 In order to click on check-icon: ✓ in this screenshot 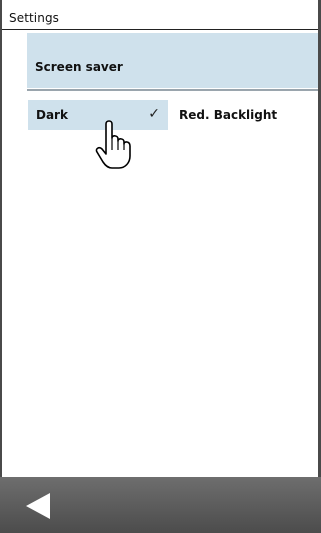, I will do `click(154, 114)`.